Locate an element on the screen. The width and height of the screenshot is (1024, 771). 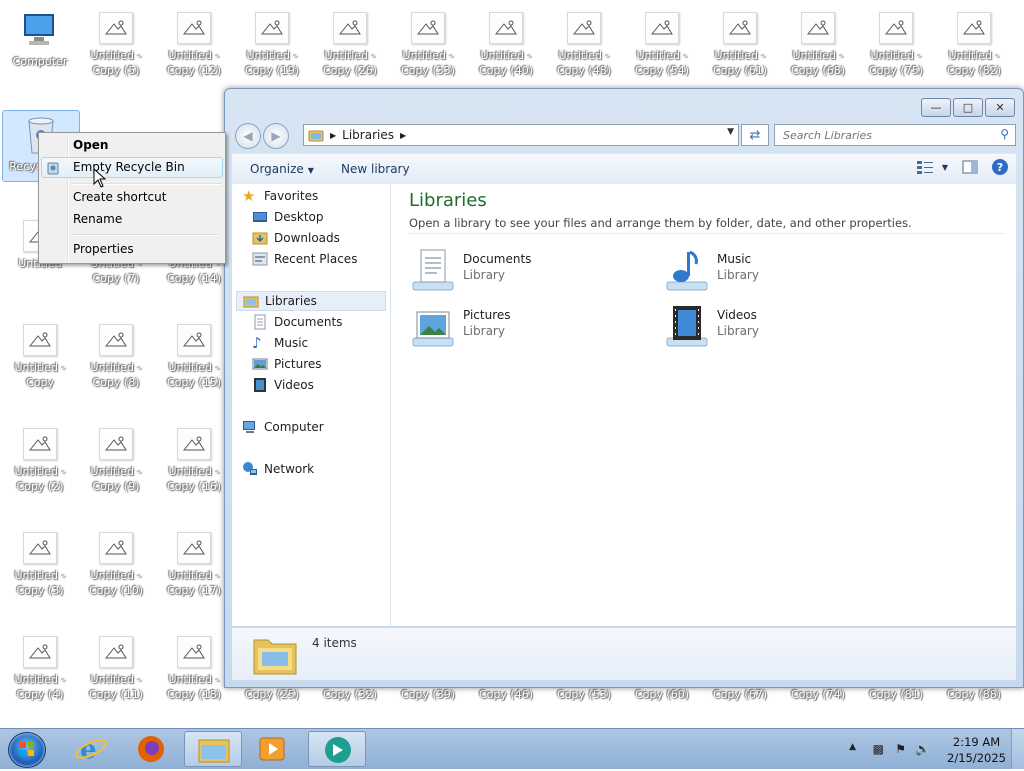
nav-downloads: Downloads is located at coordinates (330, 238).